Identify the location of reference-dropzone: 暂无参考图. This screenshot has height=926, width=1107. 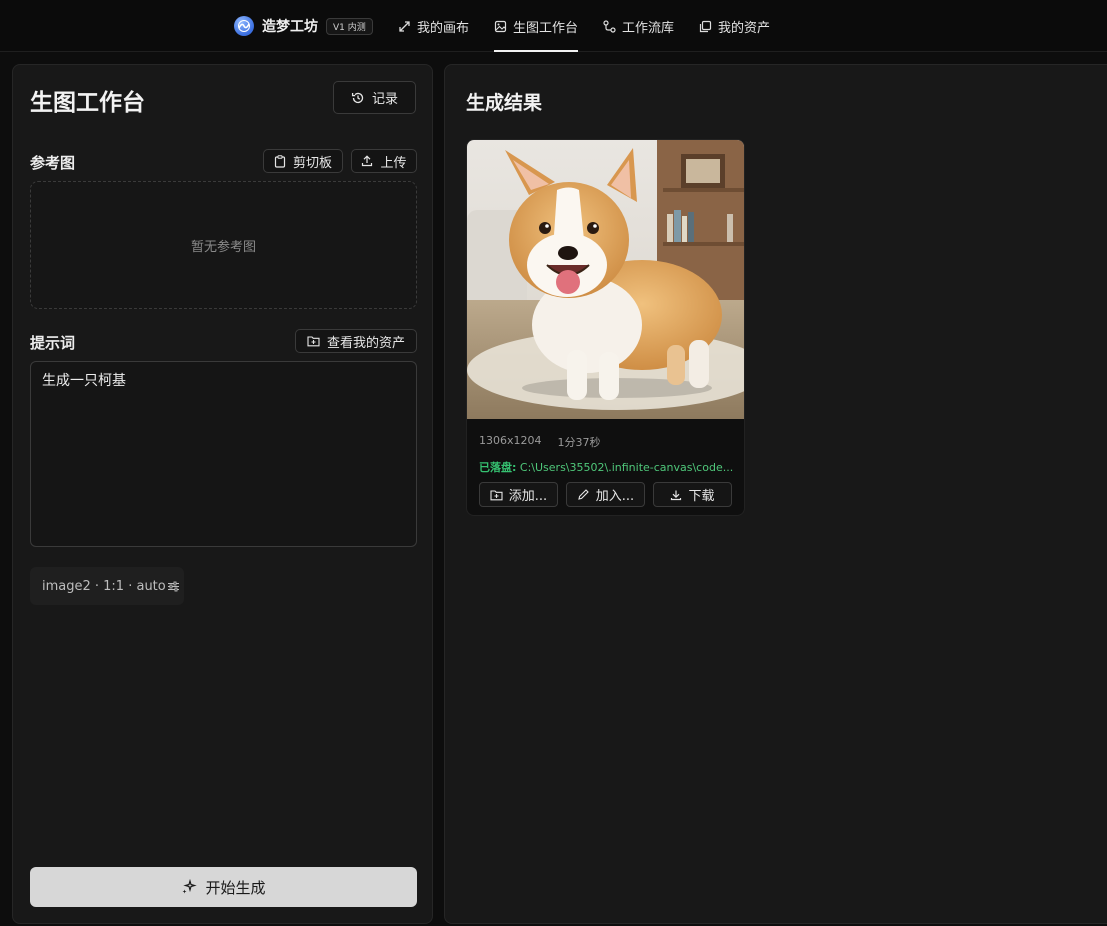
(223, 245).